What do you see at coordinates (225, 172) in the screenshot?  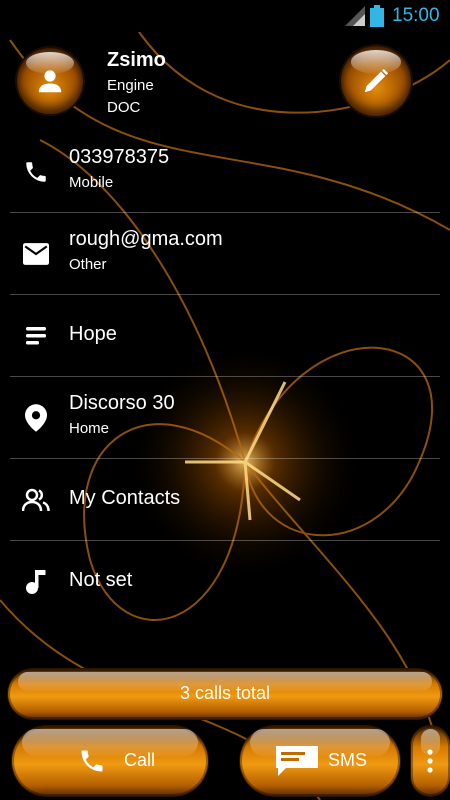 I see `row-phone: 033978375 Mobile` at bounding box center [225, 172].